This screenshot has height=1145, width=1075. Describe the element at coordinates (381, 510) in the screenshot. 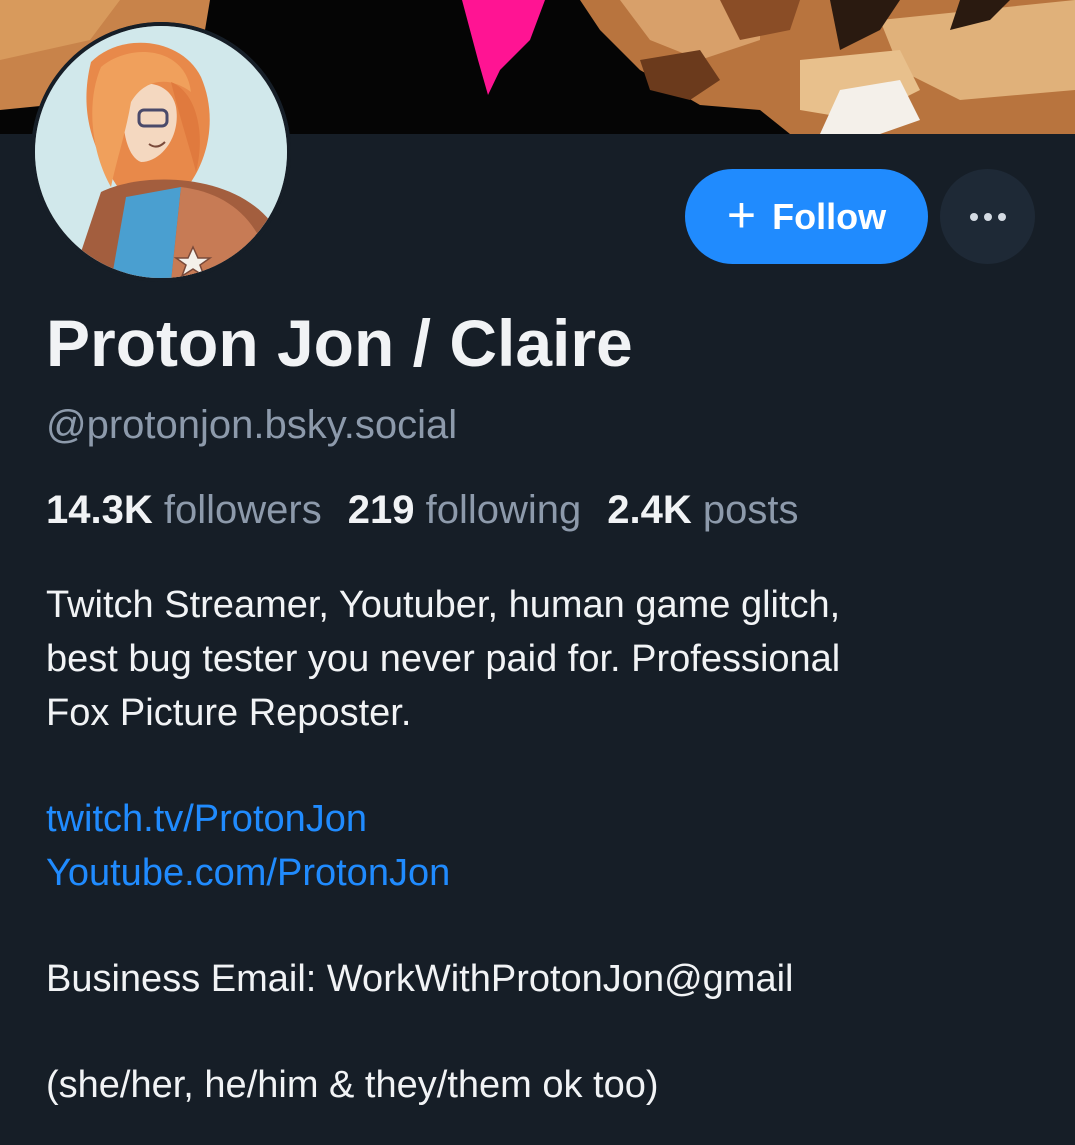

I see `following-count: 219` at that location.